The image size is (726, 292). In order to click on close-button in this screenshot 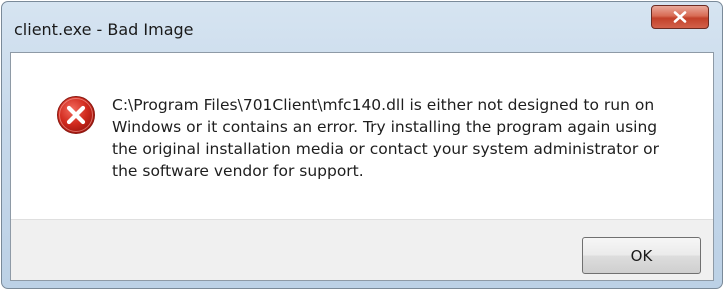, I will do `click(680, 17)`.